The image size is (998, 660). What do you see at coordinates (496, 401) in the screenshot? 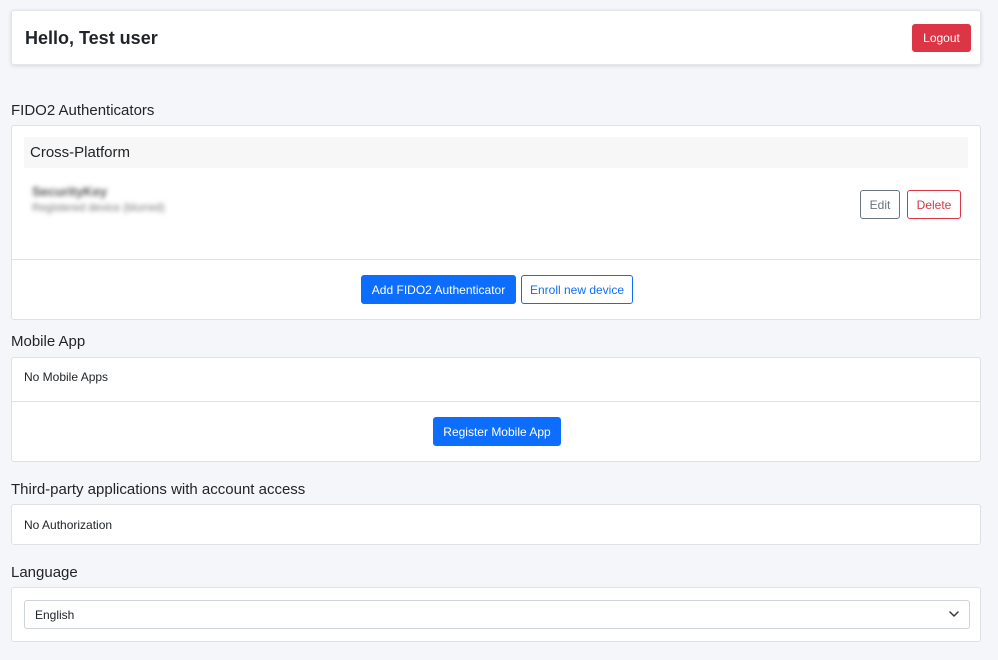
I see `mobile-footer-divider` at bounding box center [496, 401].